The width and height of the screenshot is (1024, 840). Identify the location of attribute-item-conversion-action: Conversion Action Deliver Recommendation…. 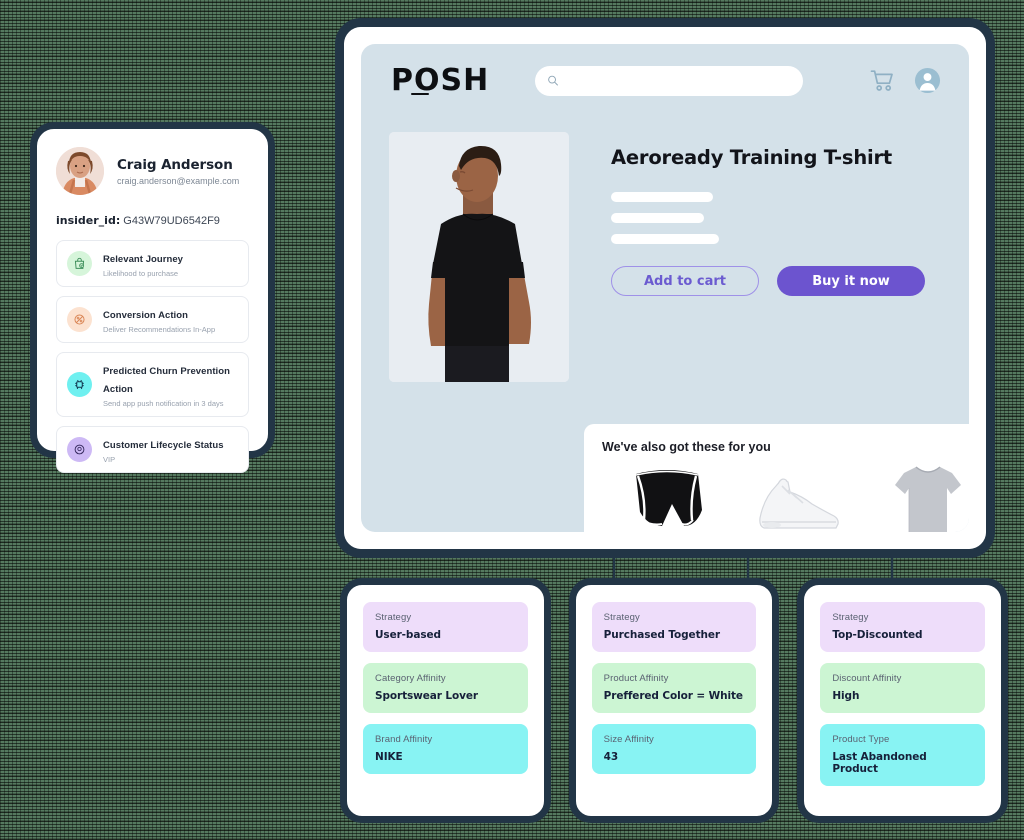
(152, 319).